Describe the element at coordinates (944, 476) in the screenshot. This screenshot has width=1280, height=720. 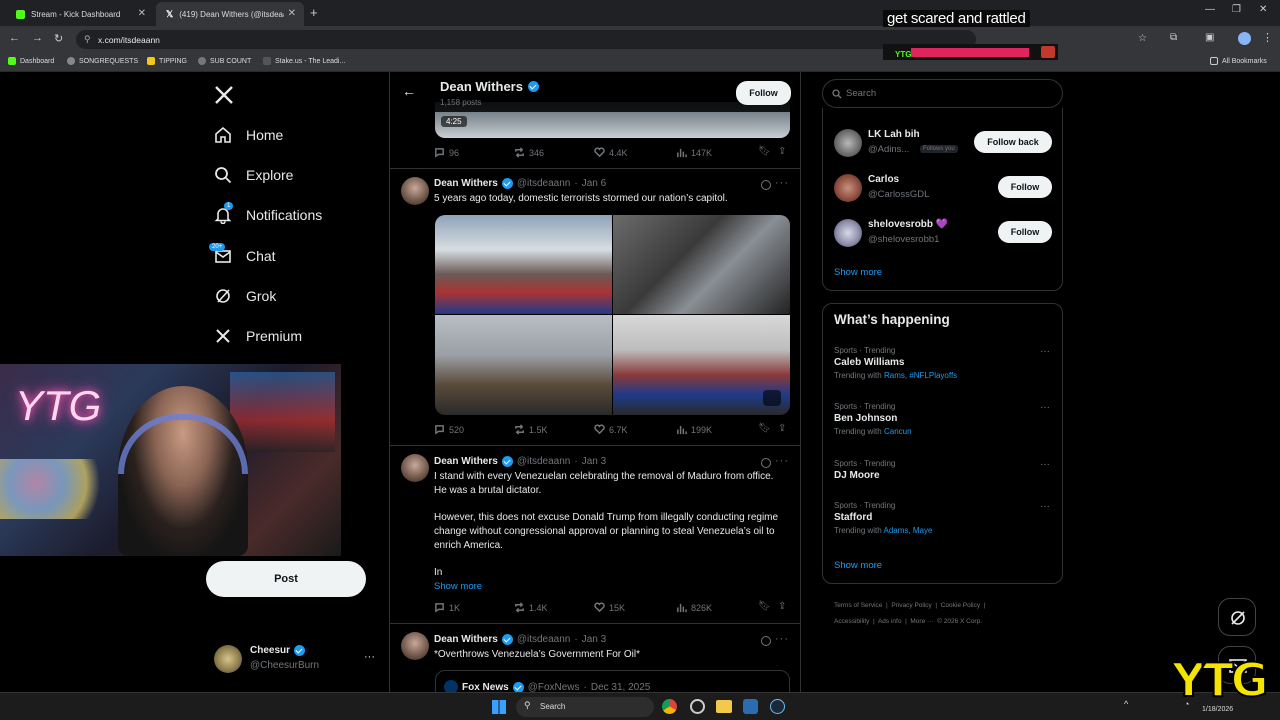
I see `trend-item: Sports · Trending DJ Moore ···` at that location.